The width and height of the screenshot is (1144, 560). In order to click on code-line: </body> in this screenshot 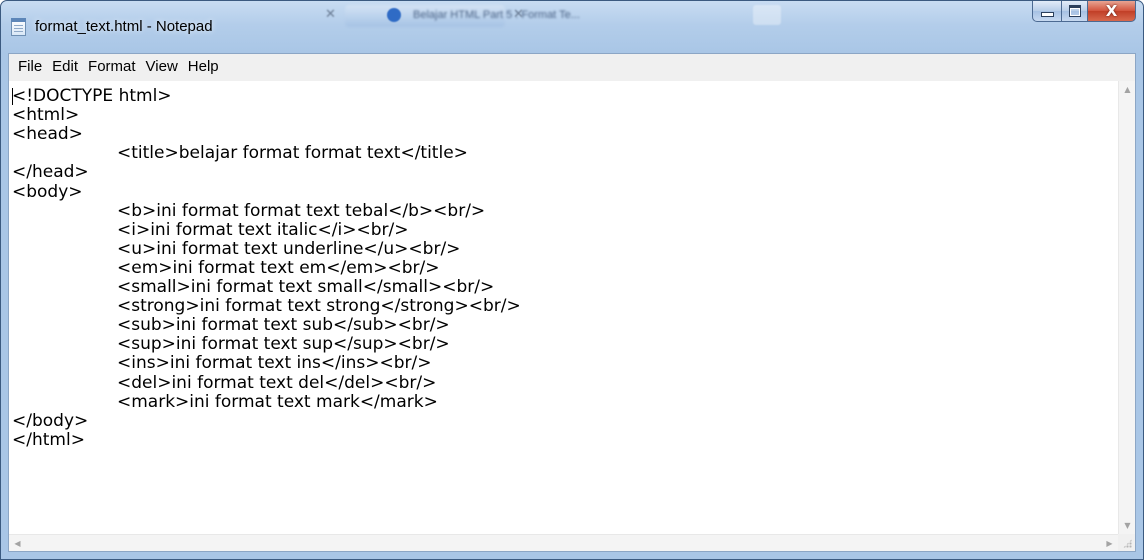, I will do `click(50, 420)`.